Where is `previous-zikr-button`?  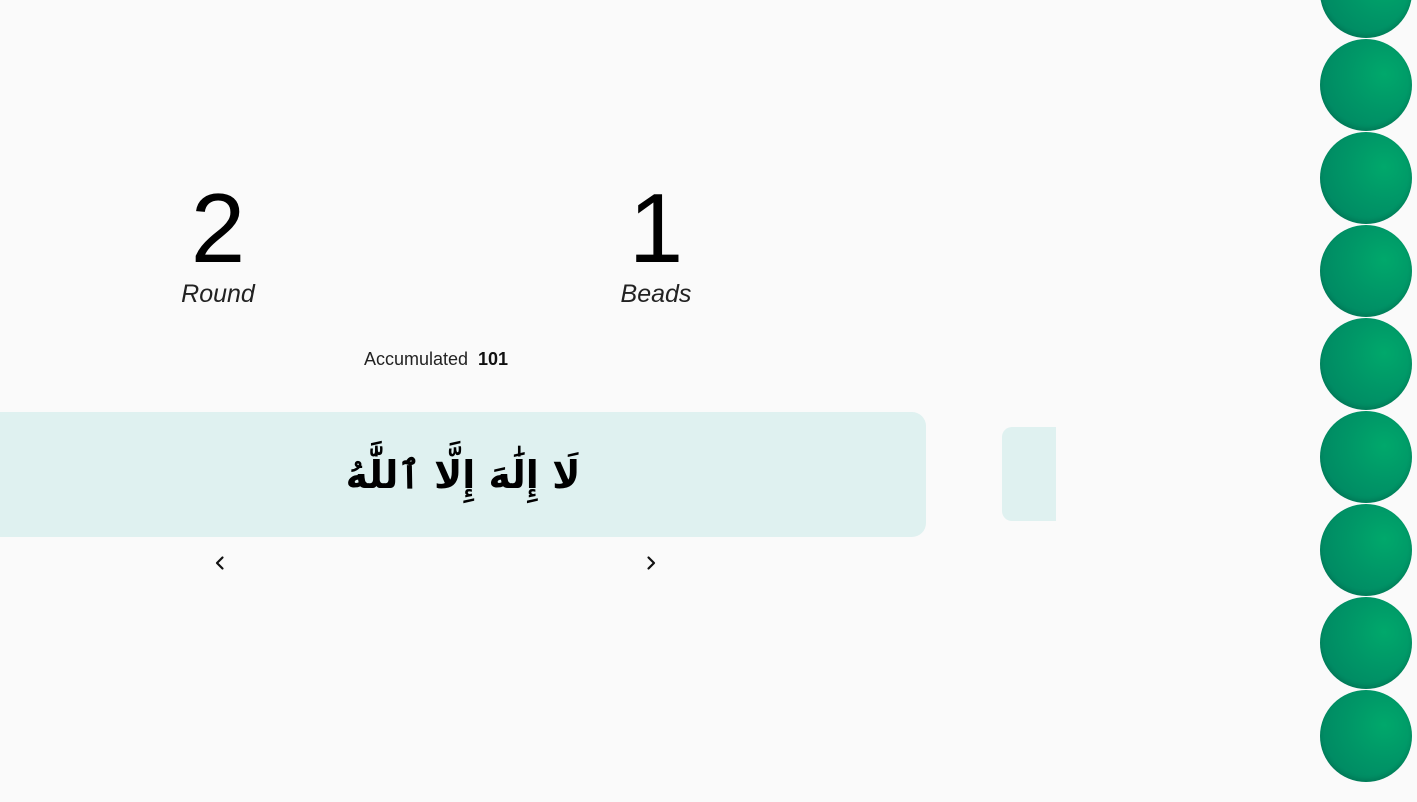
previous-zikr-button is located at coordinates (220, 563).